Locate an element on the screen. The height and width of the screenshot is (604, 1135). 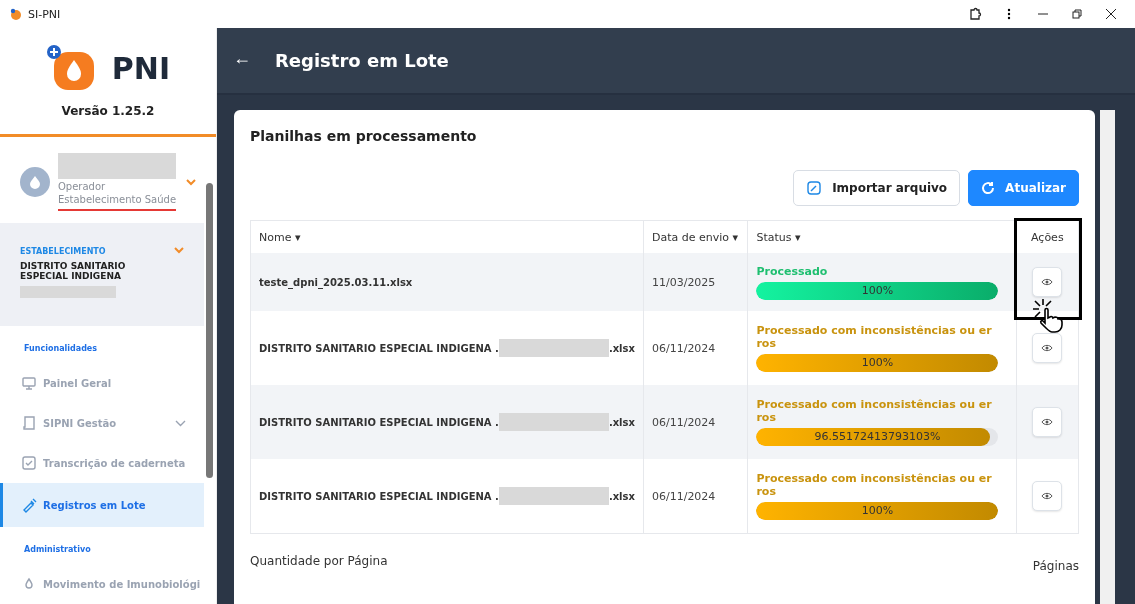
avatar is located at coordinates (35, 182).